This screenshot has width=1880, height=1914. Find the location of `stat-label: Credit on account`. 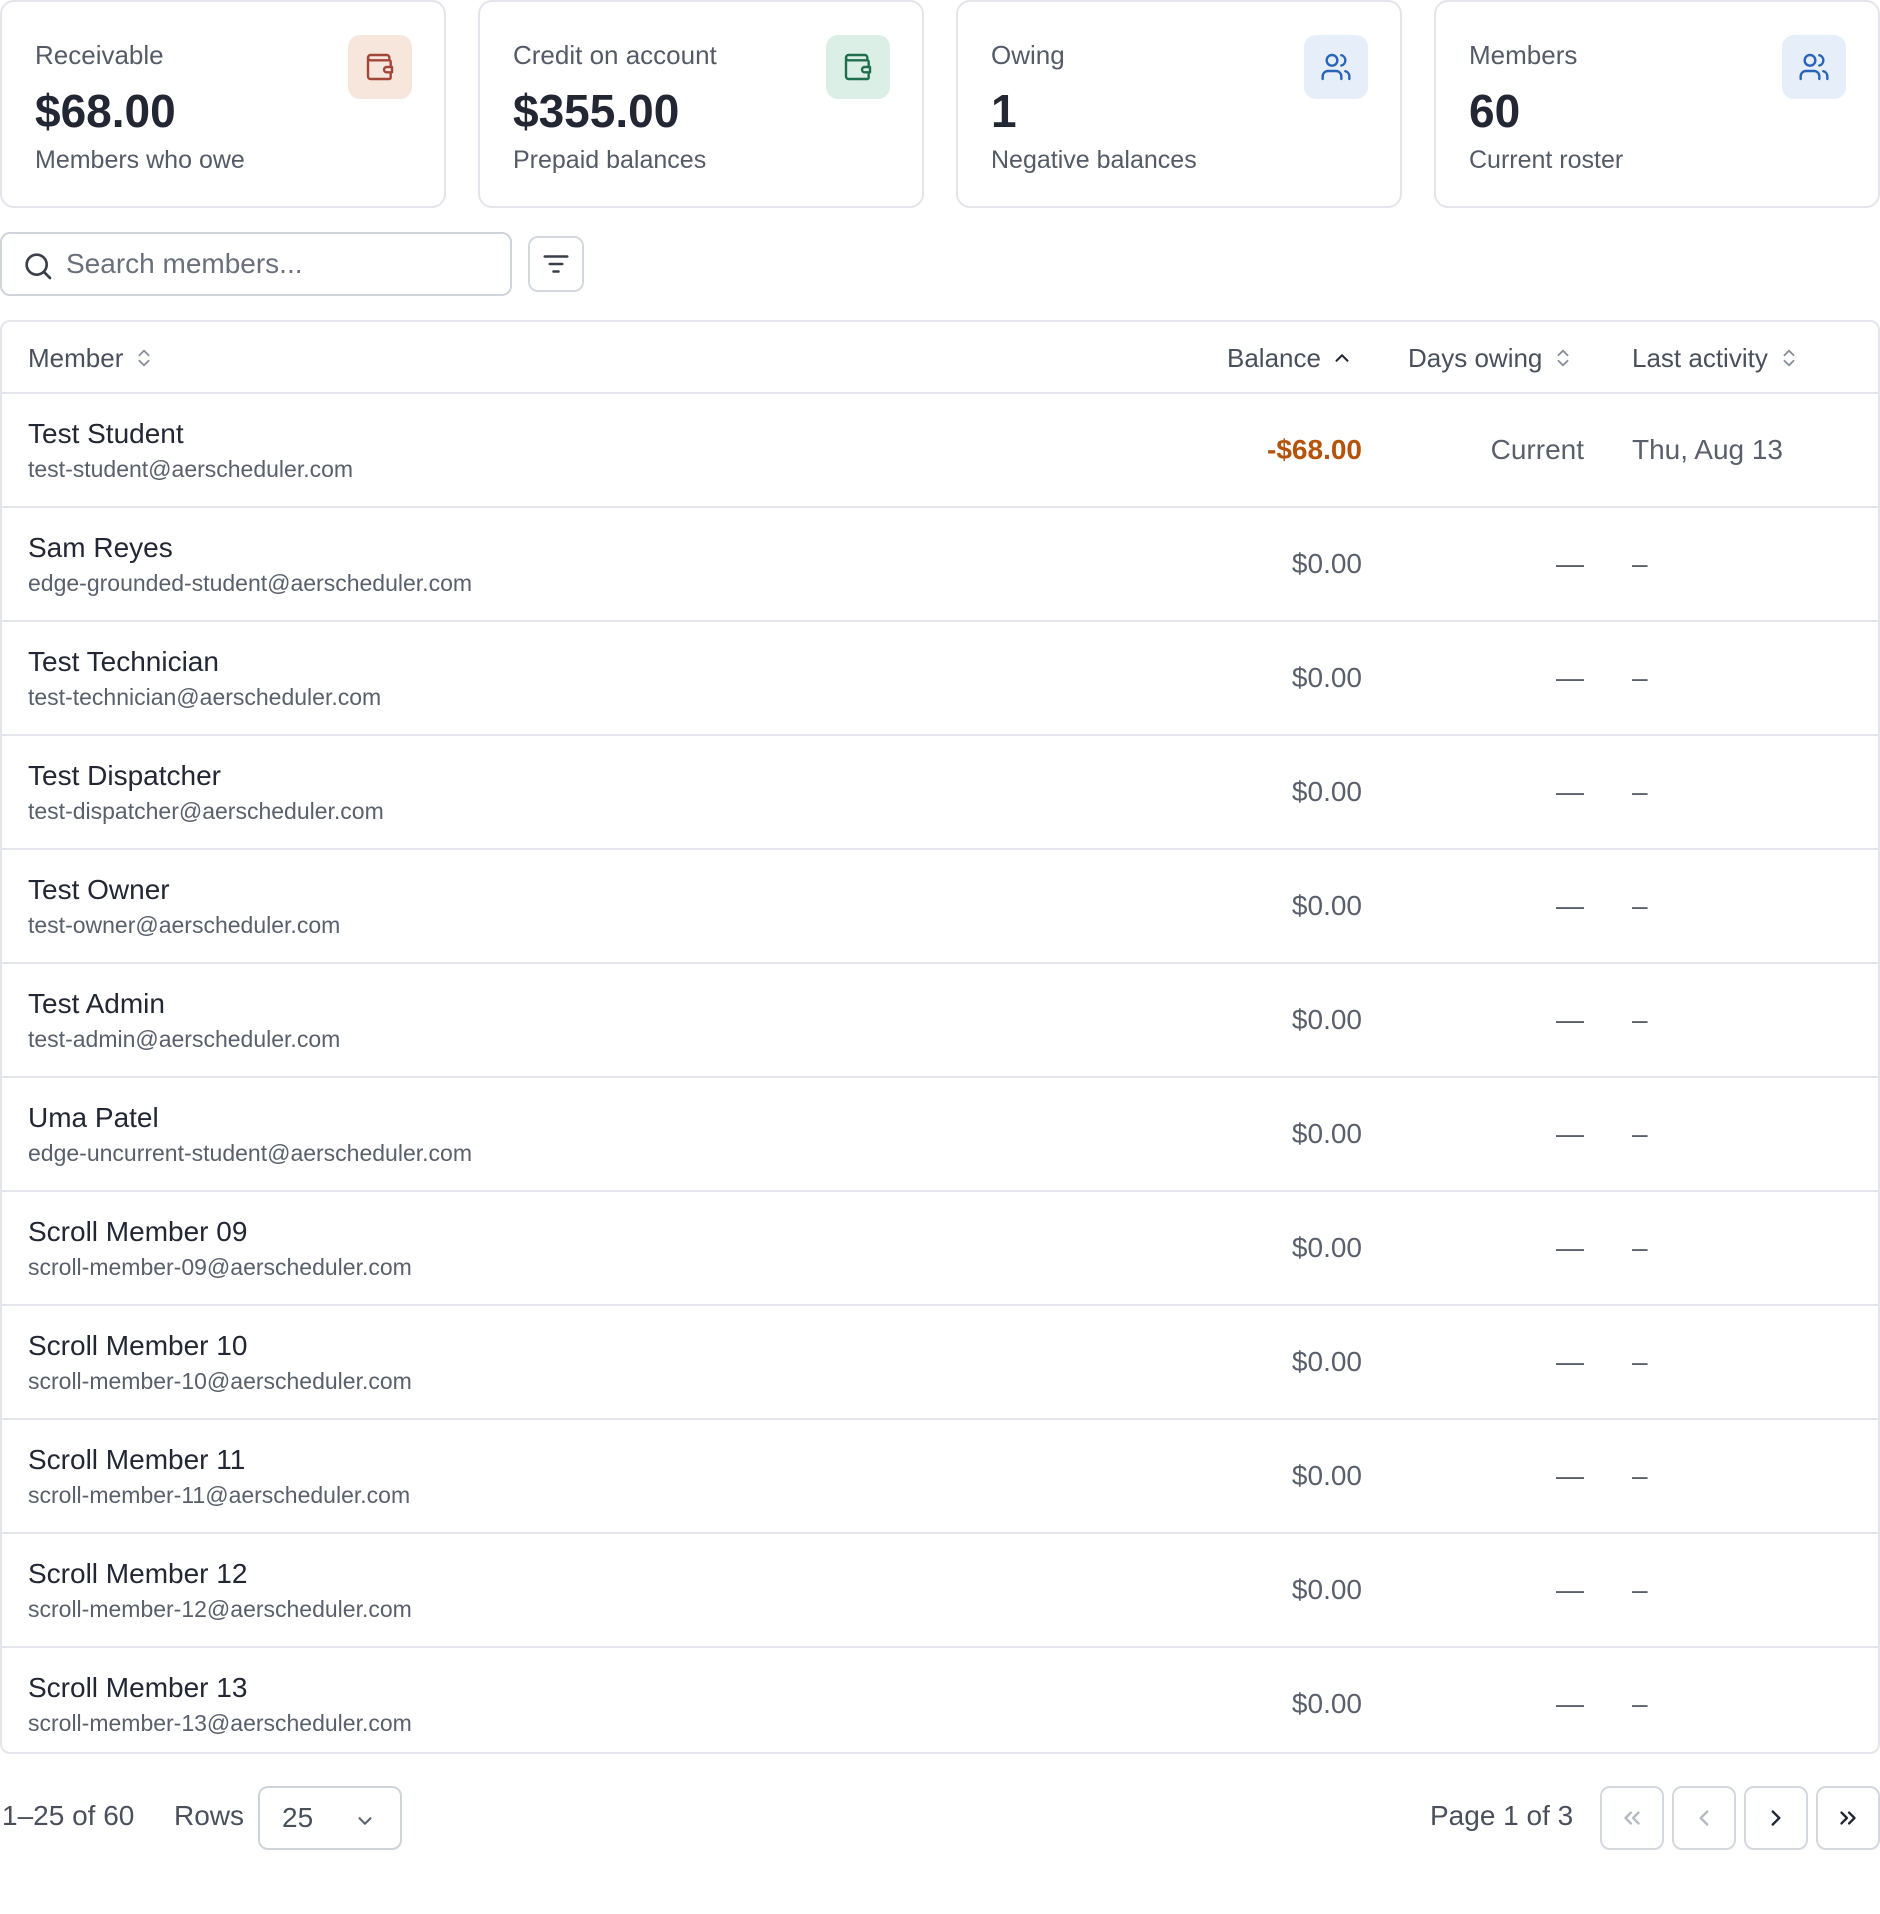

stat-label: Credit on account is located at coordinates (615, 55).